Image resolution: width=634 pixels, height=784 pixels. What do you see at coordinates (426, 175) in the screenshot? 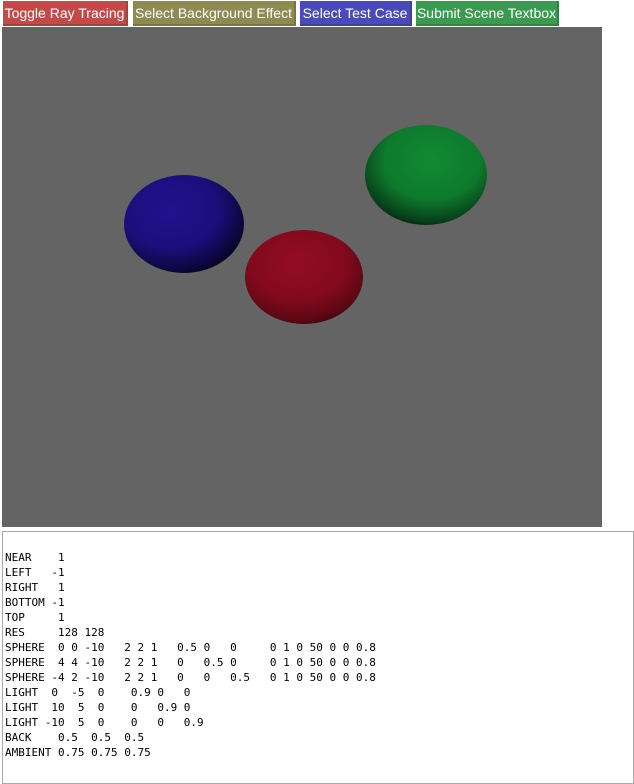
I see `green-sphere` at bounding box center [426, 175].